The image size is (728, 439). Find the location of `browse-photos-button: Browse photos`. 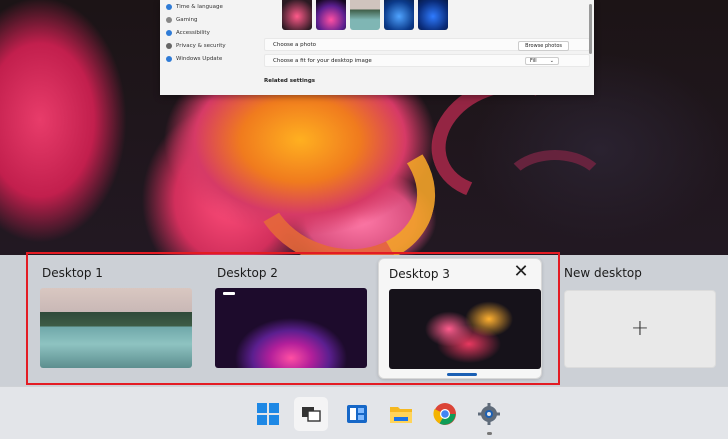

browse-photos-button: Browse photos is located at coordinates (543, 46).